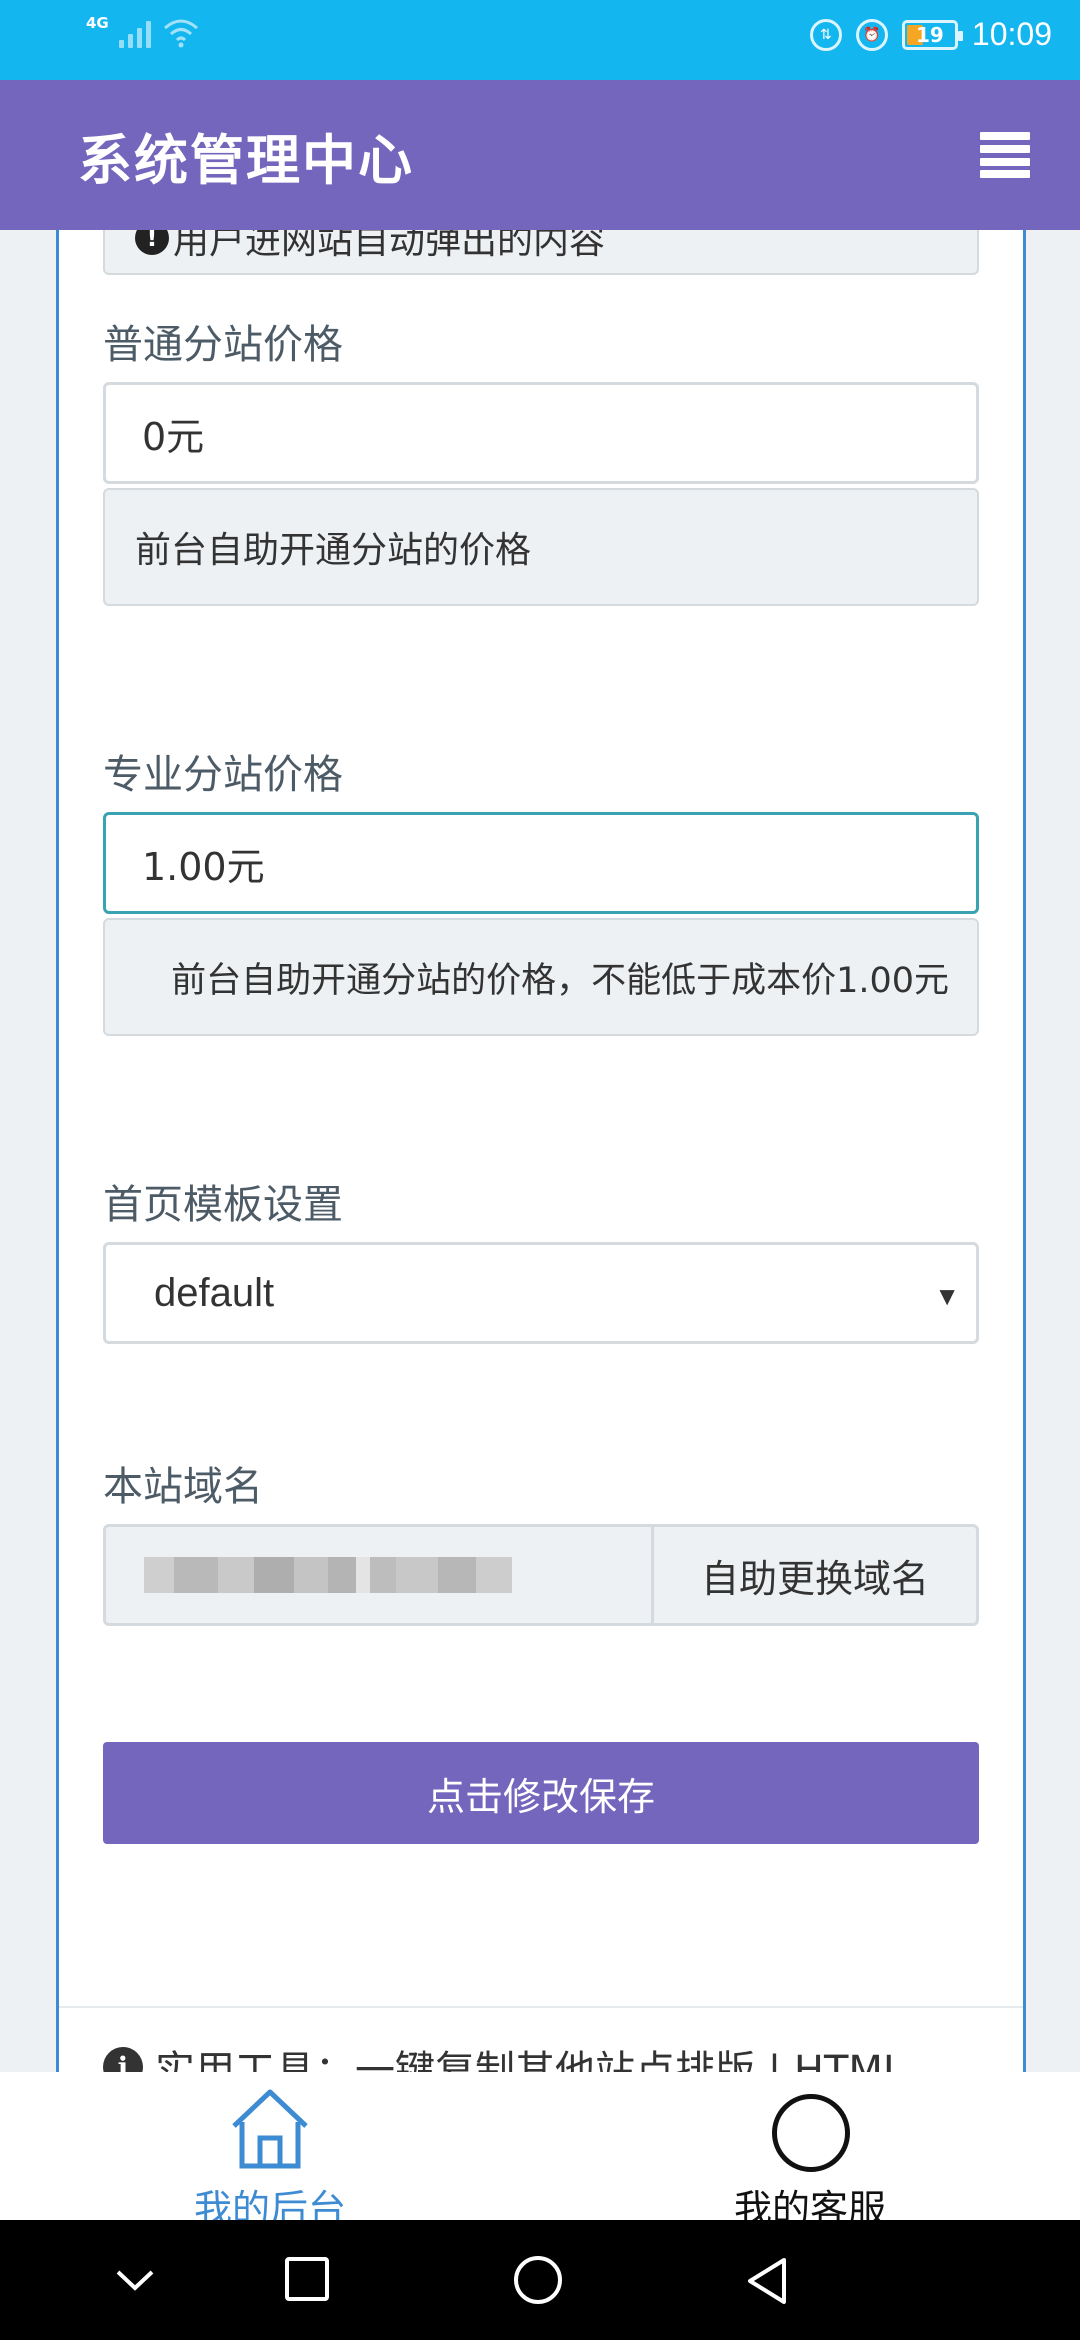 The image size is (1080, 2340). I want to click on save-button: 点击修改保存, so click(541, 1793).